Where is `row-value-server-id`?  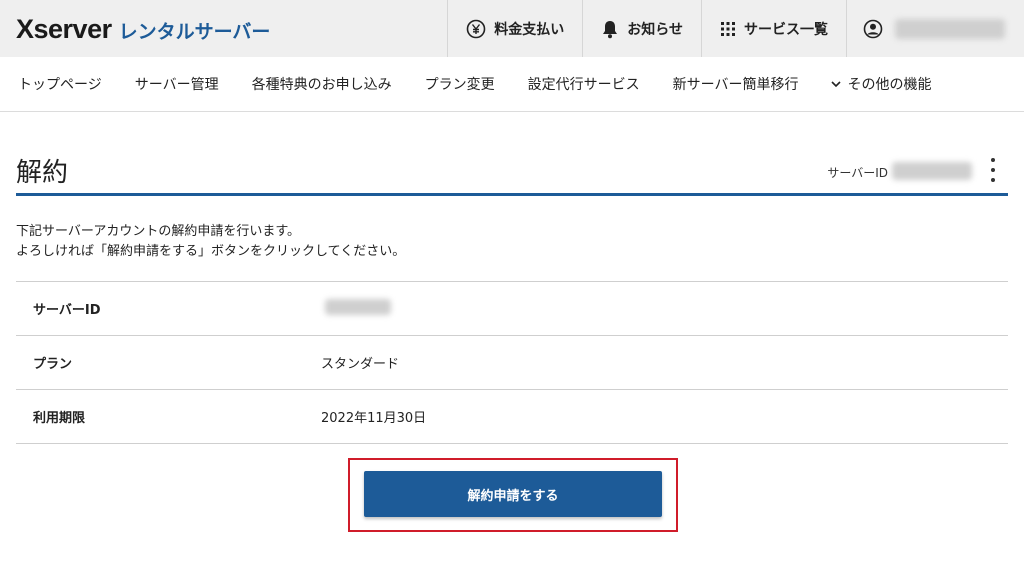
row-value-server-id is located at coordinates (348, 308).